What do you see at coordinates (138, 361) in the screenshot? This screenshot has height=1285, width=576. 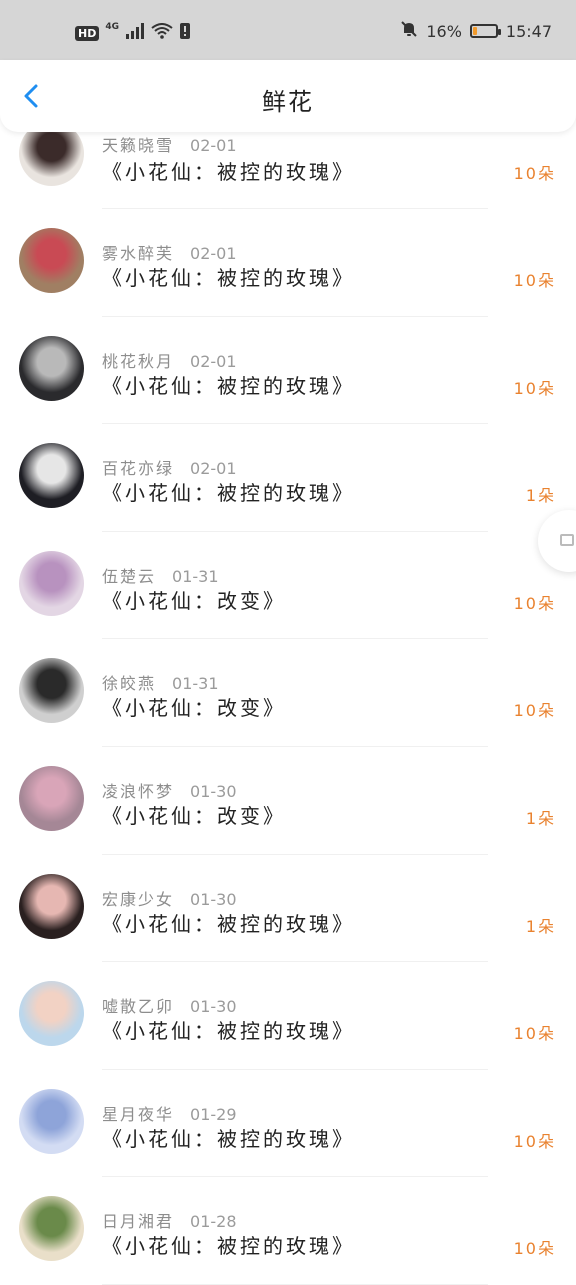 I see `user-name: 桃花秋月` at bounding box center [138, 361].